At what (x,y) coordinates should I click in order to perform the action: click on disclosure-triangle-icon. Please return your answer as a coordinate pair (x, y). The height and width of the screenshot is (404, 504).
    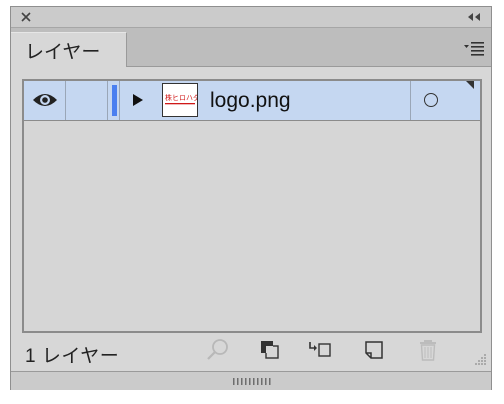
    Looking at the image, I should click on (138, 100).